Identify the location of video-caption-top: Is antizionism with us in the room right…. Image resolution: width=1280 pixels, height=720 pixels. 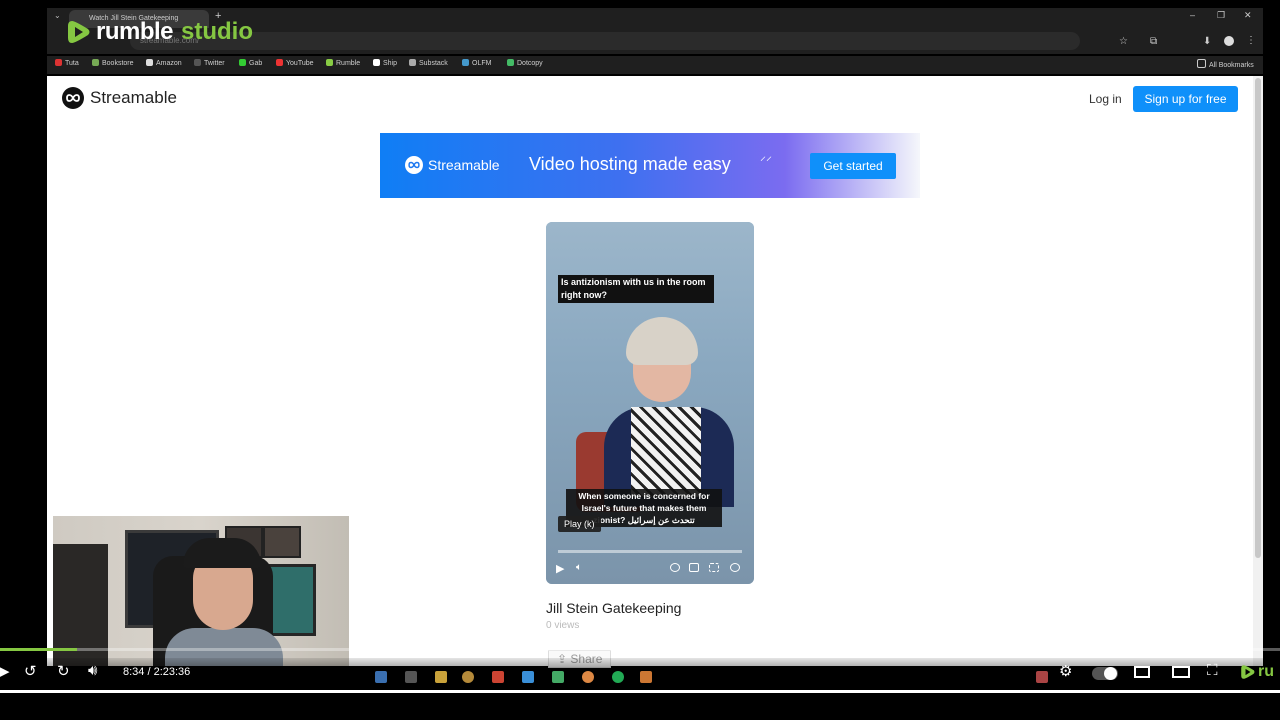
(636, 289).